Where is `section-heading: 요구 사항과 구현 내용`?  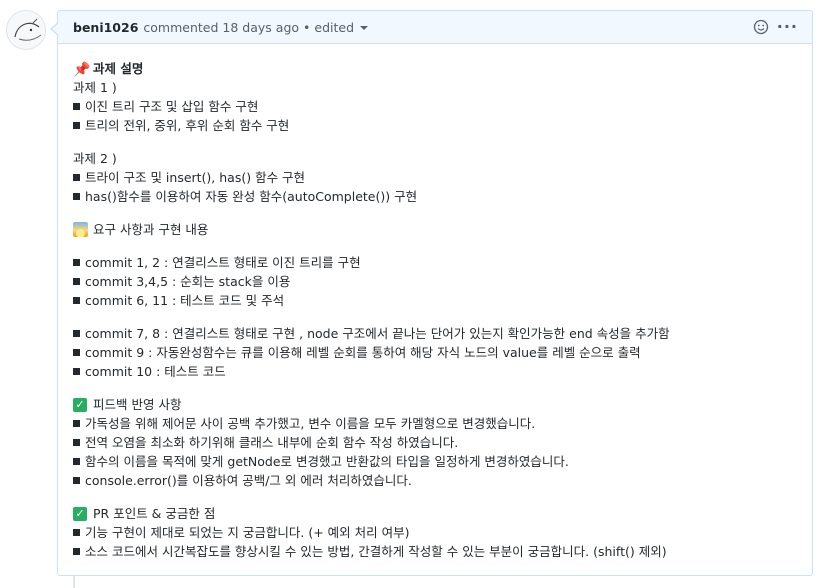 section-heading: 요구 사항과 구현 내용 is located at coordinates (442, 229).